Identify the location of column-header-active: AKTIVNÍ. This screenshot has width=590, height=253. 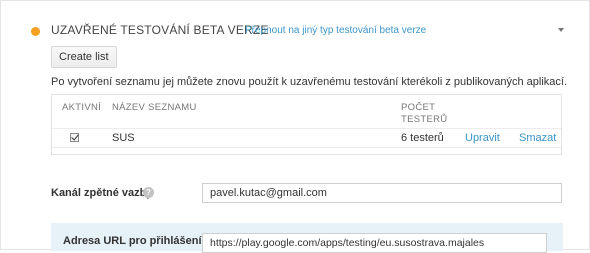
(82, 107).